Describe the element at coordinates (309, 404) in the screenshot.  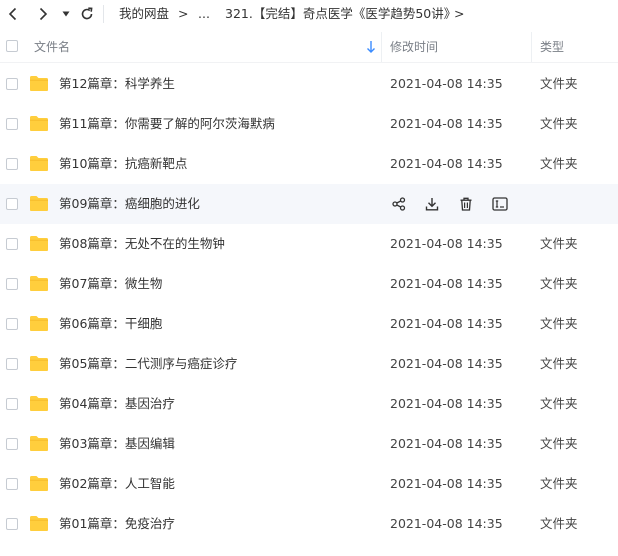
I see `table-row: 第04篇章：基因治疗 2021-04-08 14:35 文件夹` at that location.